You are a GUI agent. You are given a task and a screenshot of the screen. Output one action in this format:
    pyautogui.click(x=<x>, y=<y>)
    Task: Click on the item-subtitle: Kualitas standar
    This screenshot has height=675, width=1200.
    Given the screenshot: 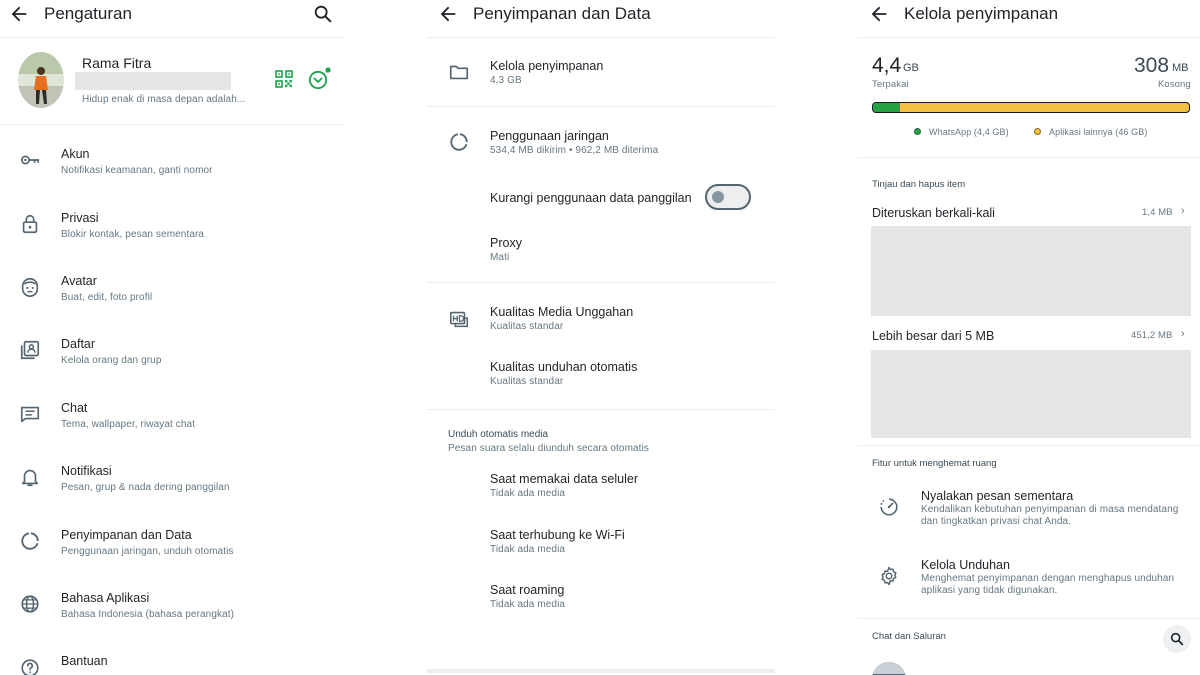 What is the action you would take?
    pyautogui.click(x=527, y=326)
    